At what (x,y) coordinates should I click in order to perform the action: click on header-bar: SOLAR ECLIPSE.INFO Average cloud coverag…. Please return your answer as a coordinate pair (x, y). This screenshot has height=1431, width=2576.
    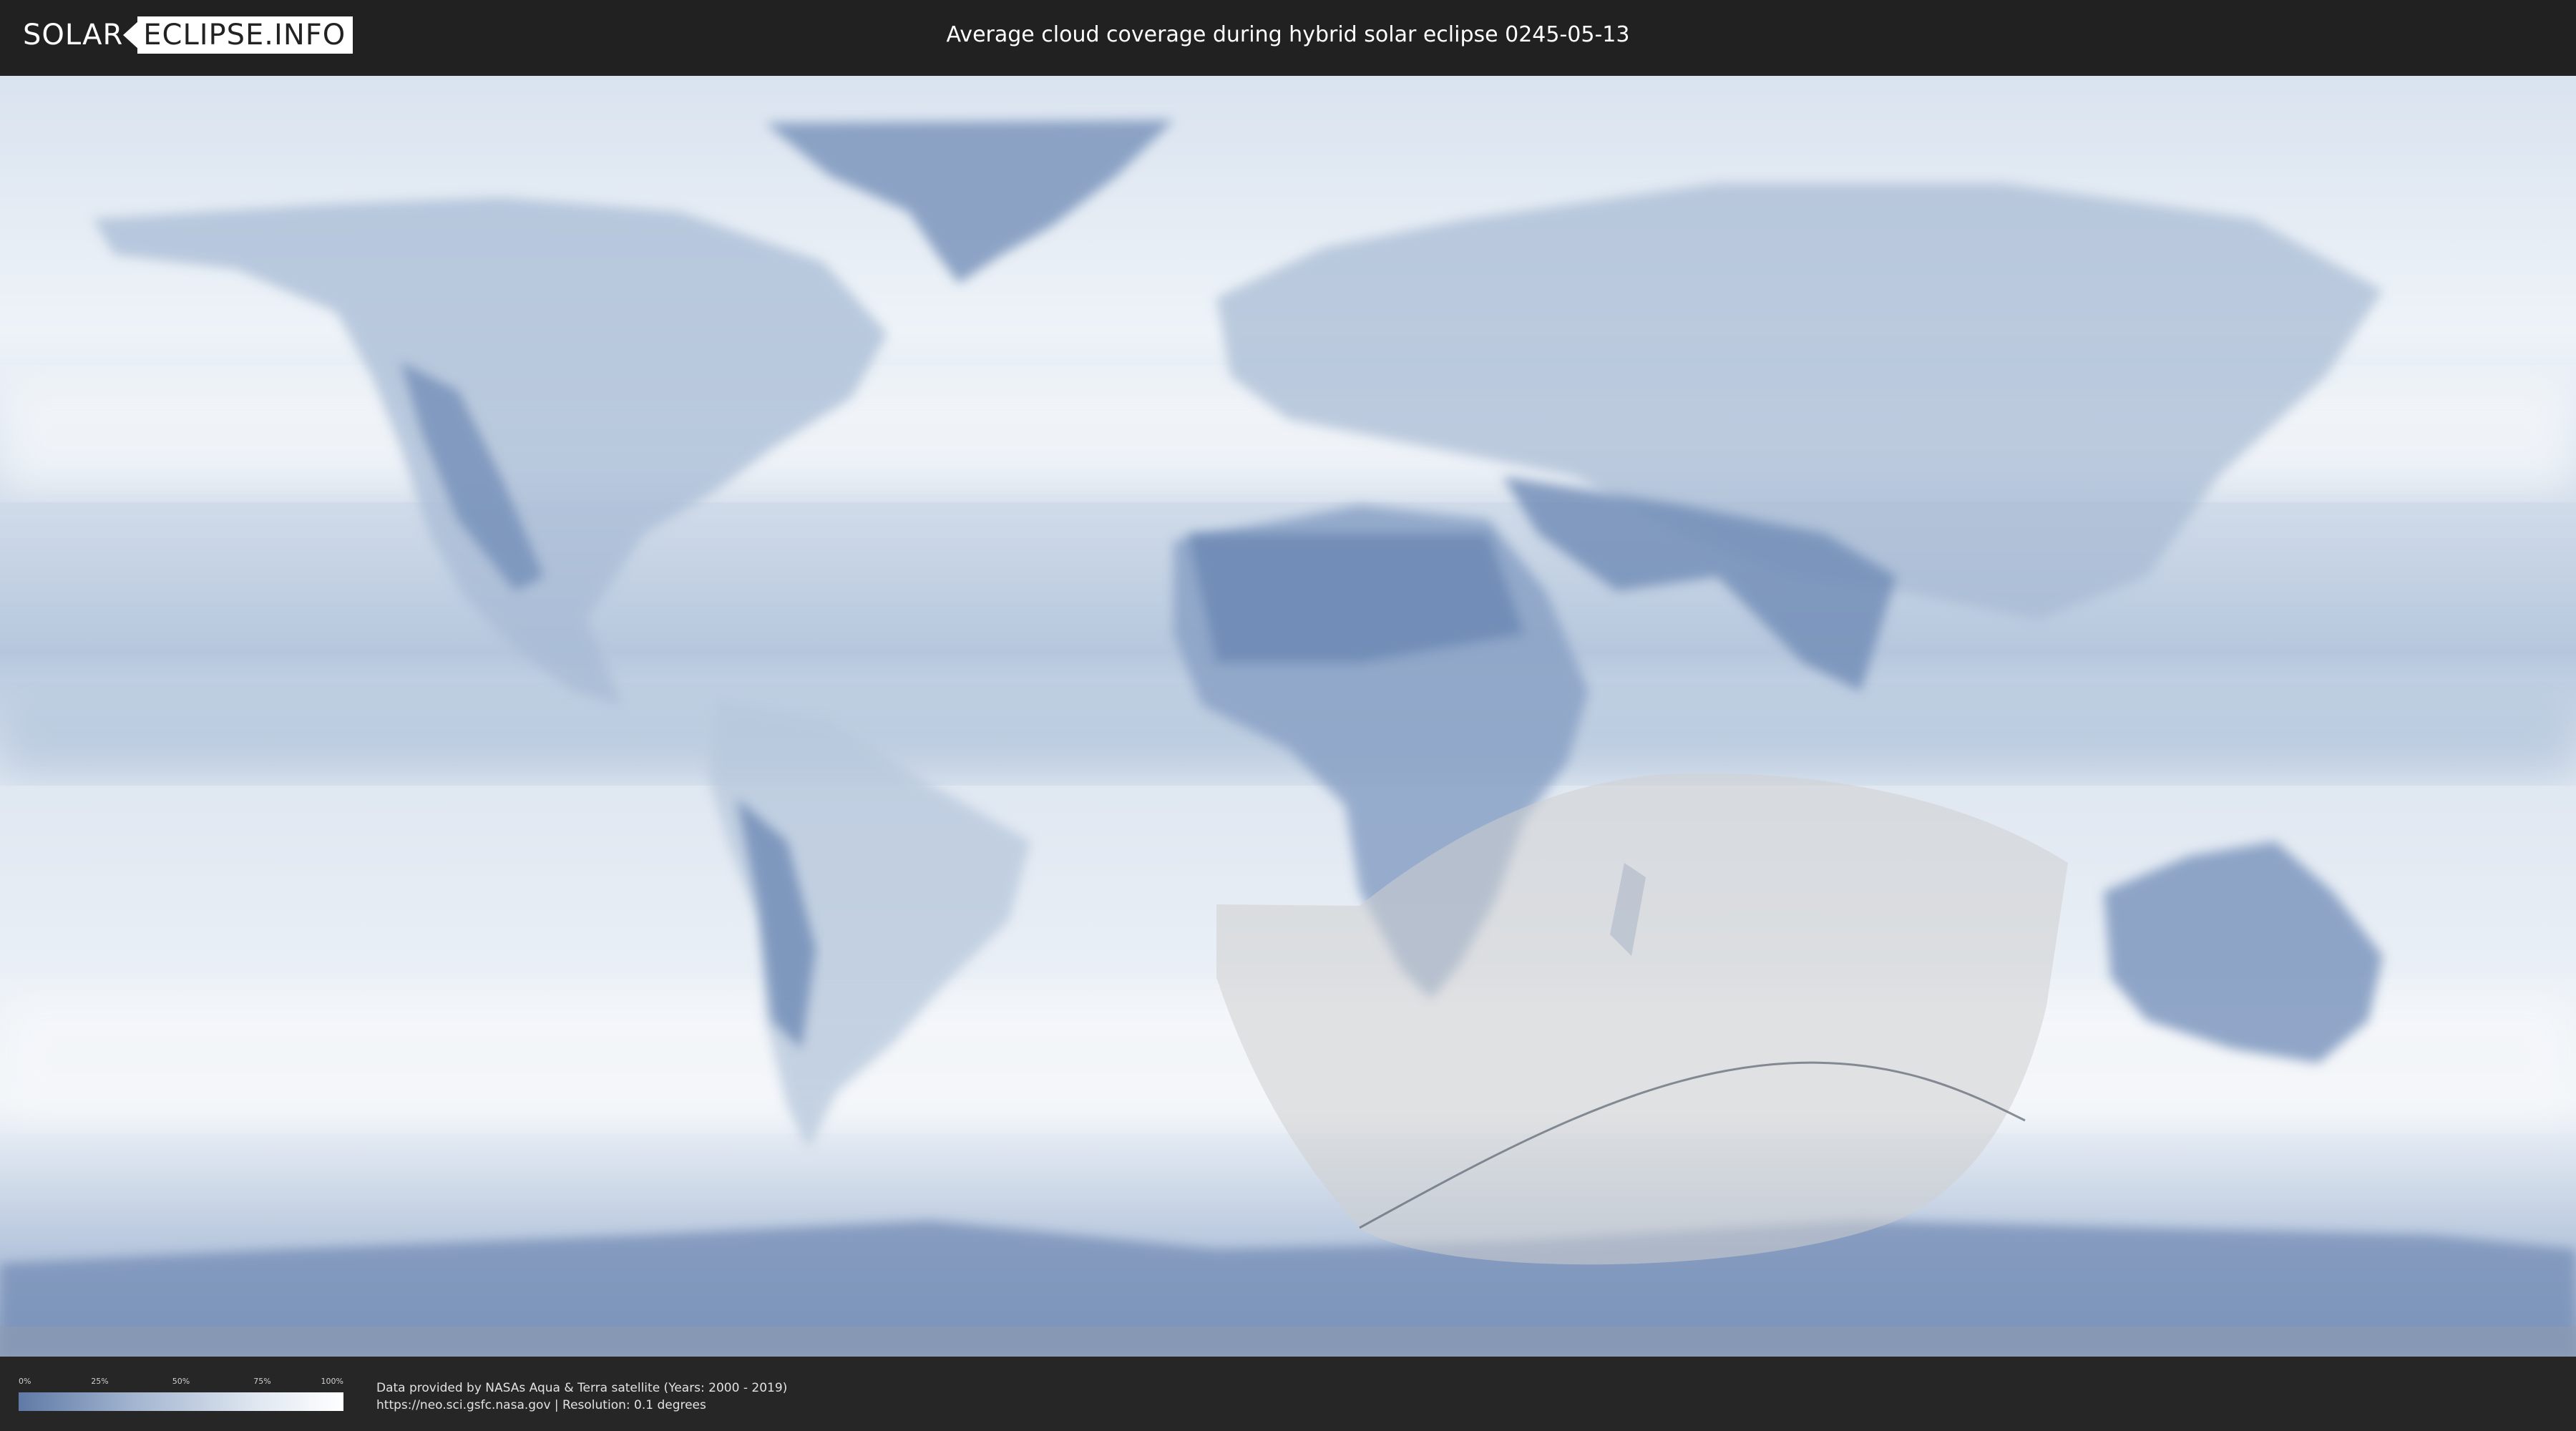
    Looking at the image, I should click on (1288, 36).